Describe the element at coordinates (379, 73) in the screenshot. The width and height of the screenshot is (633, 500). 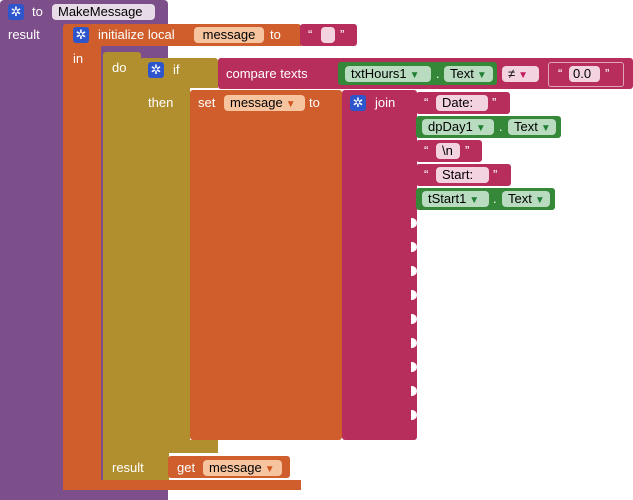
I see `component-name: txtHours1` at that location.